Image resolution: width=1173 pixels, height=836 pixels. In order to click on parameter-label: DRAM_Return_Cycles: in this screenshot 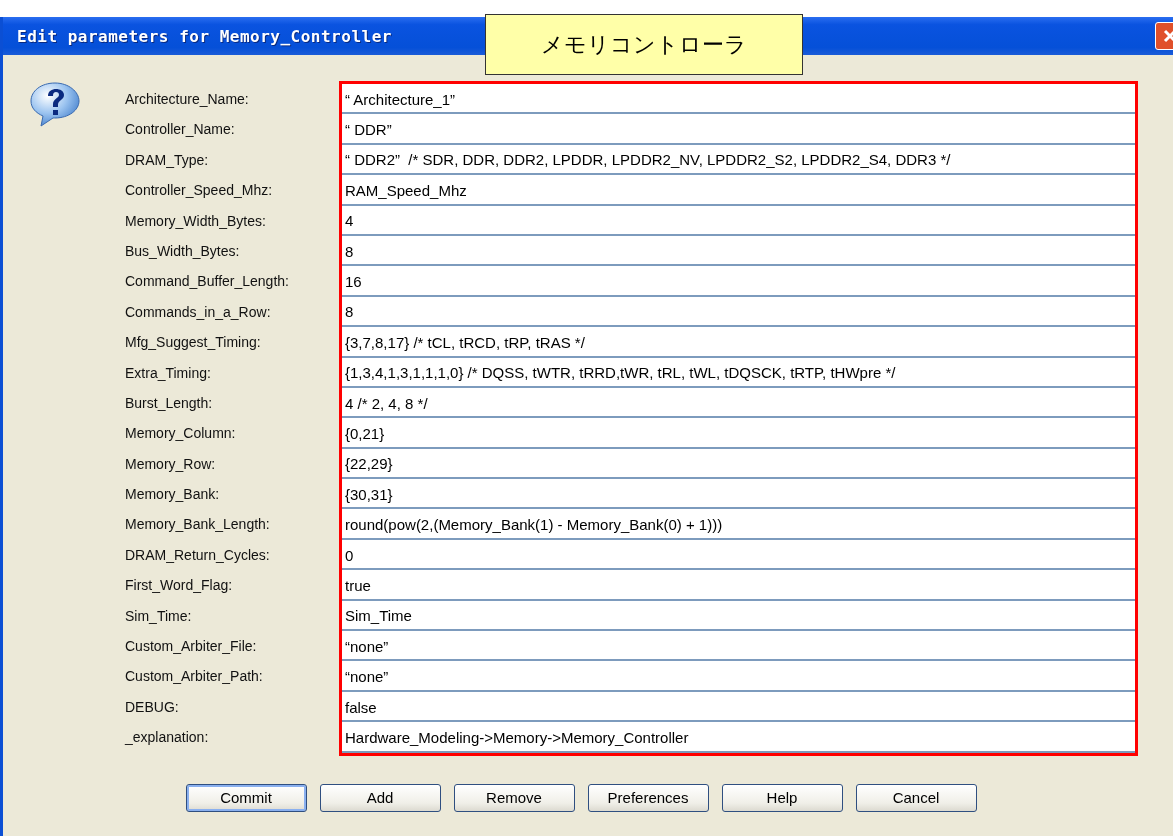, I will do `click(198, 555)`.